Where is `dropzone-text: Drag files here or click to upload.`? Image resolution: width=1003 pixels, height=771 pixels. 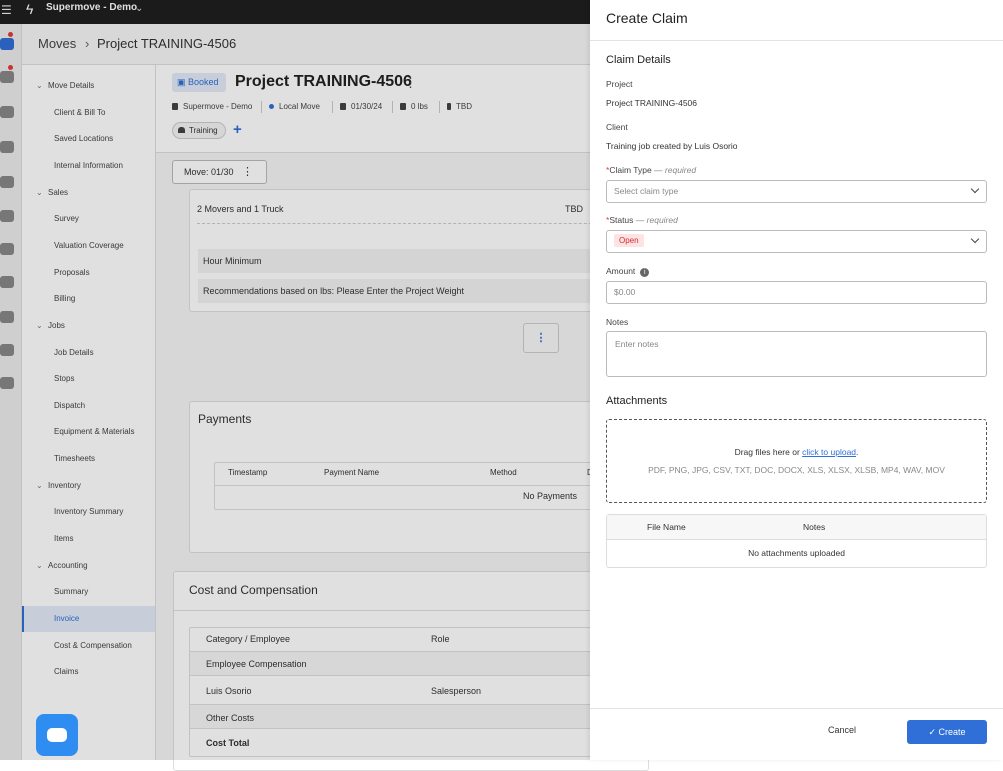 dropzone-text: Drag files here or click to upload. is located at coordinates (796, 452).